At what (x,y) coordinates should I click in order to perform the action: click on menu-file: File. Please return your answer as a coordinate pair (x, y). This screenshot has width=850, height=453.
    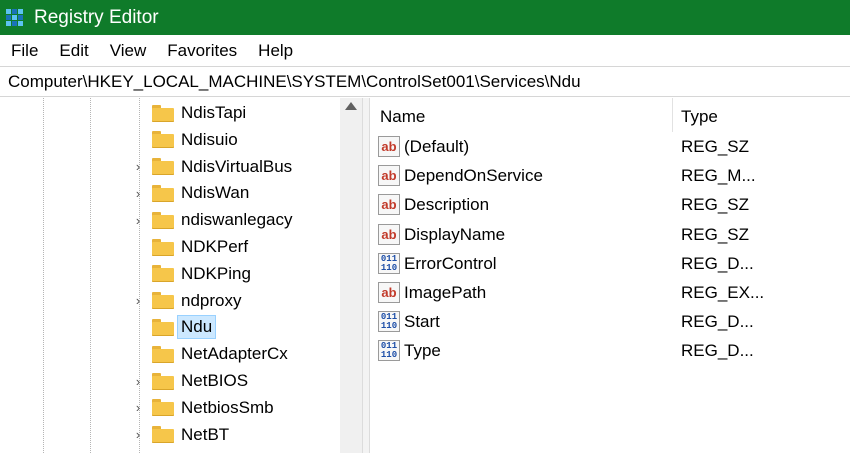
    Looking at the image, I should click on (24, 51).